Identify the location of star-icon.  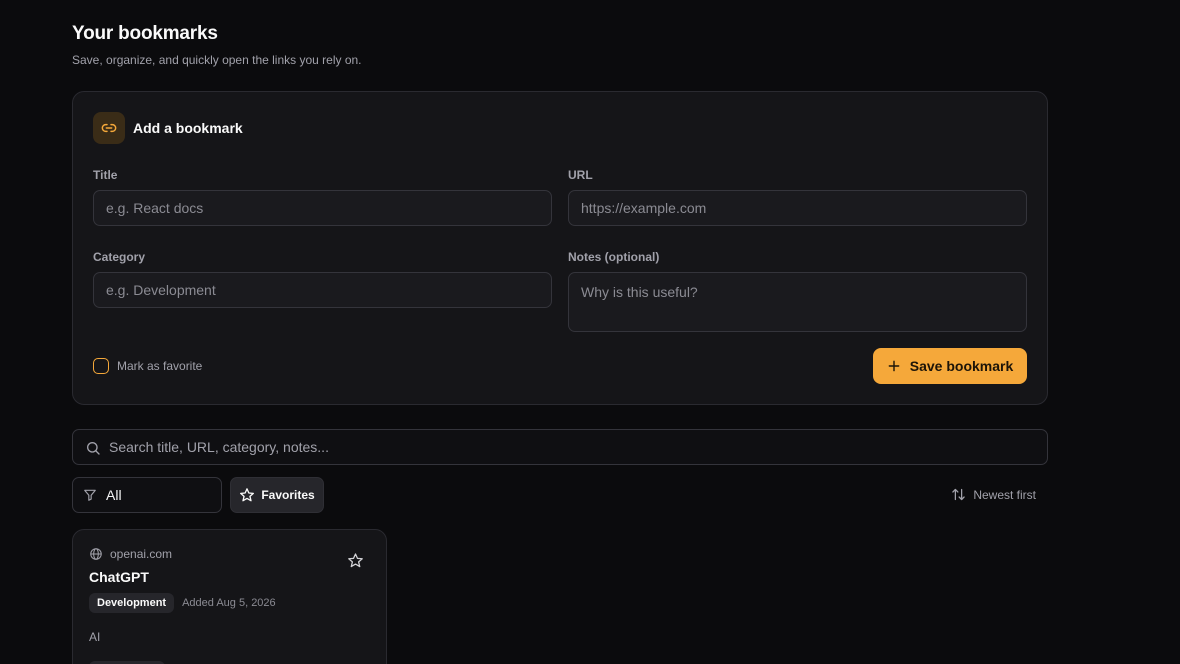
(247, 495).